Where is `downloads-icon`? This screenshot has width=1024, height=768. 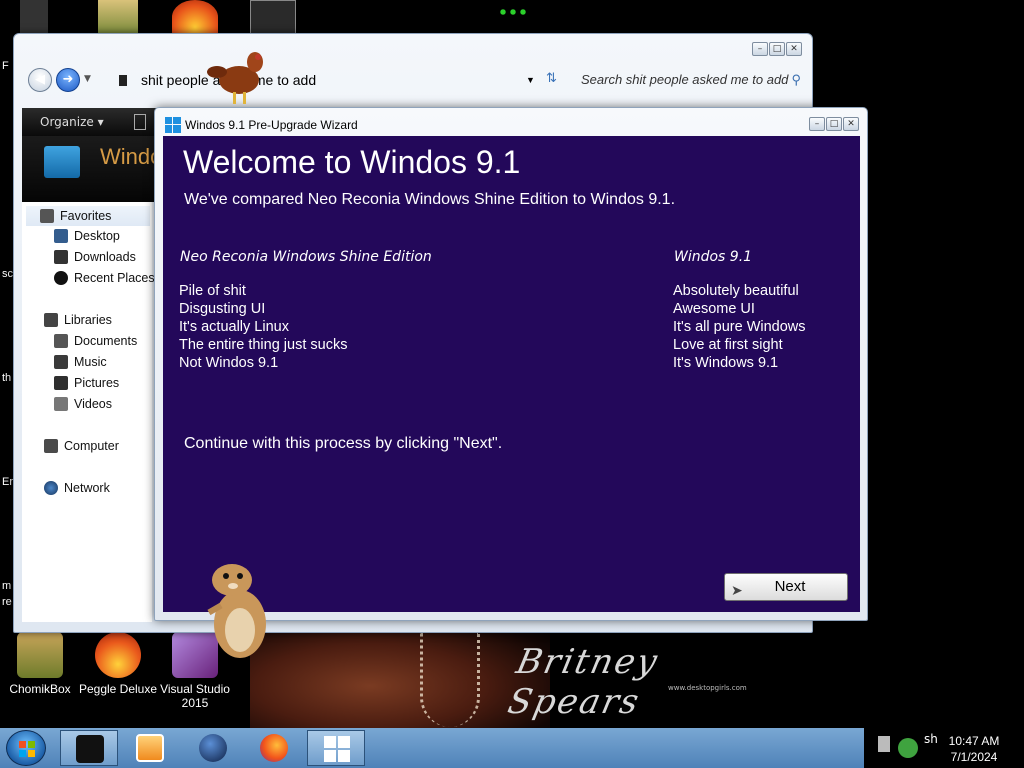 downloads-icon is located at coordinates (61, 257).